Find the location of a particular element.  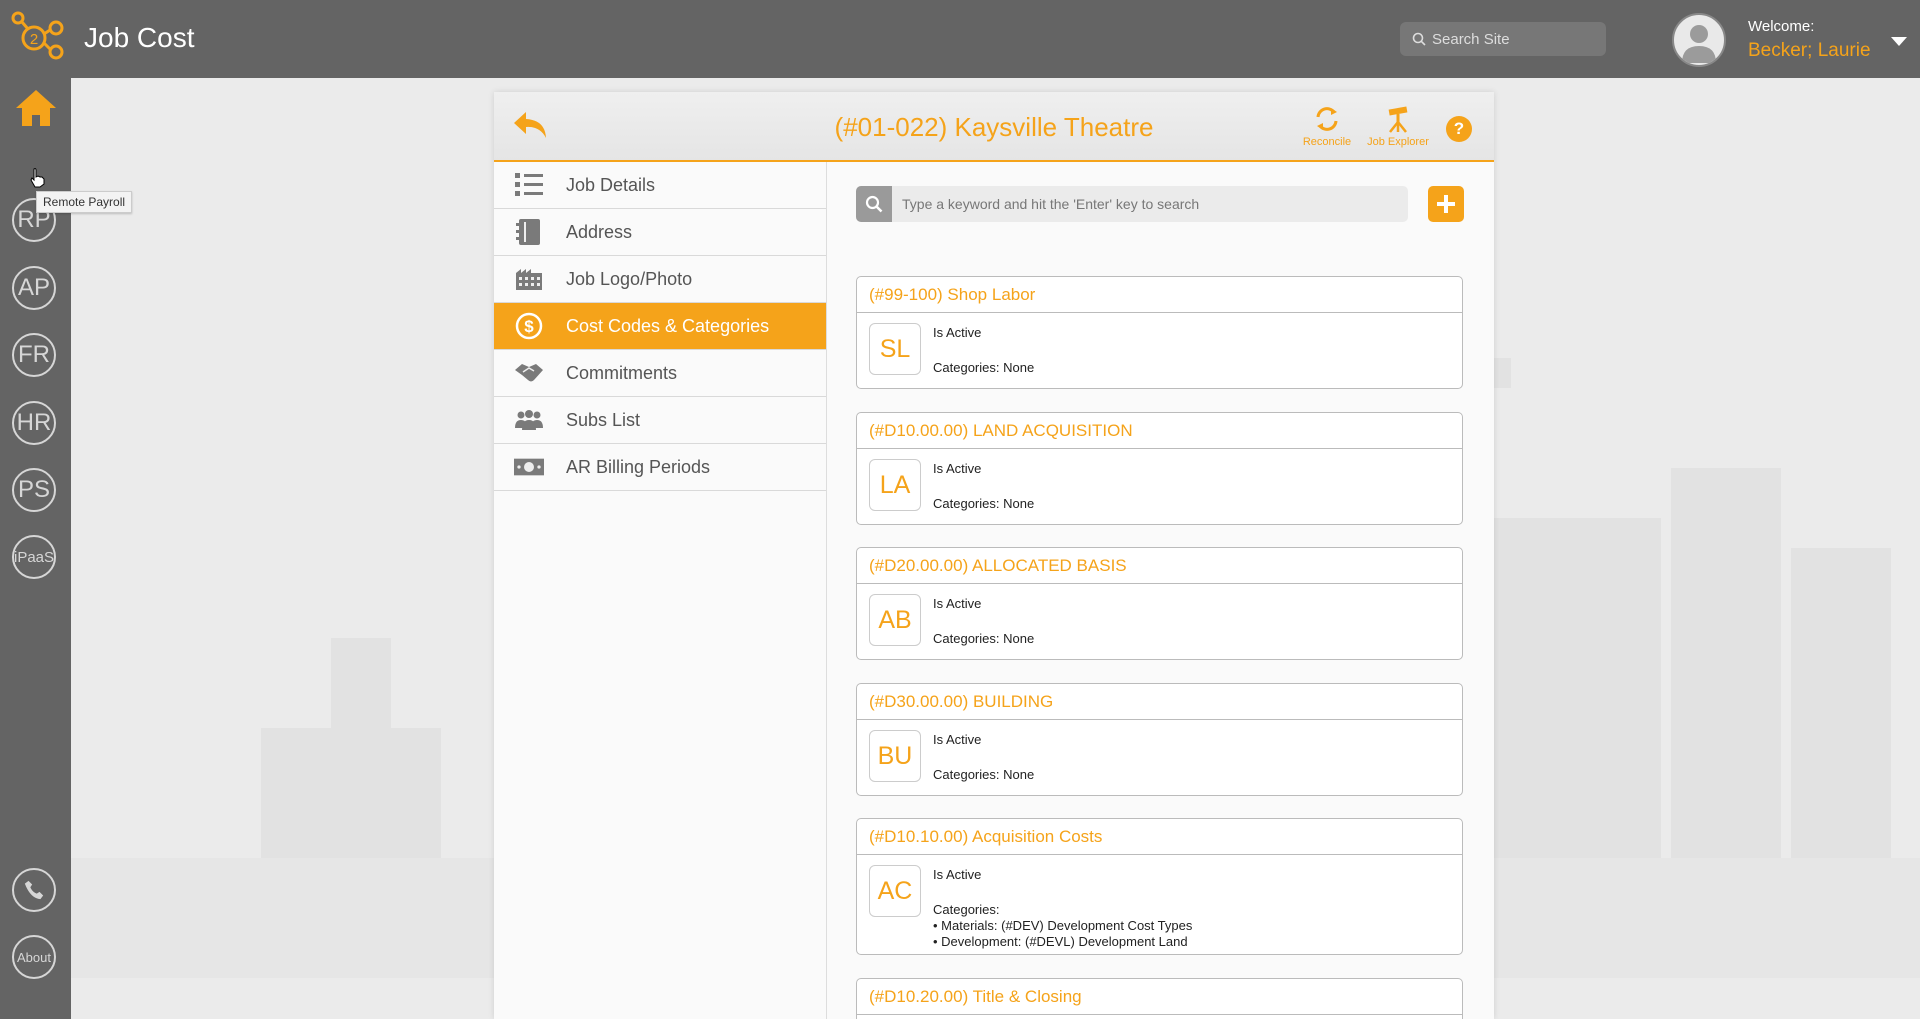

menu-item-ar-billing-periods: AR Billing Periods is located at coordinates (660, 467).